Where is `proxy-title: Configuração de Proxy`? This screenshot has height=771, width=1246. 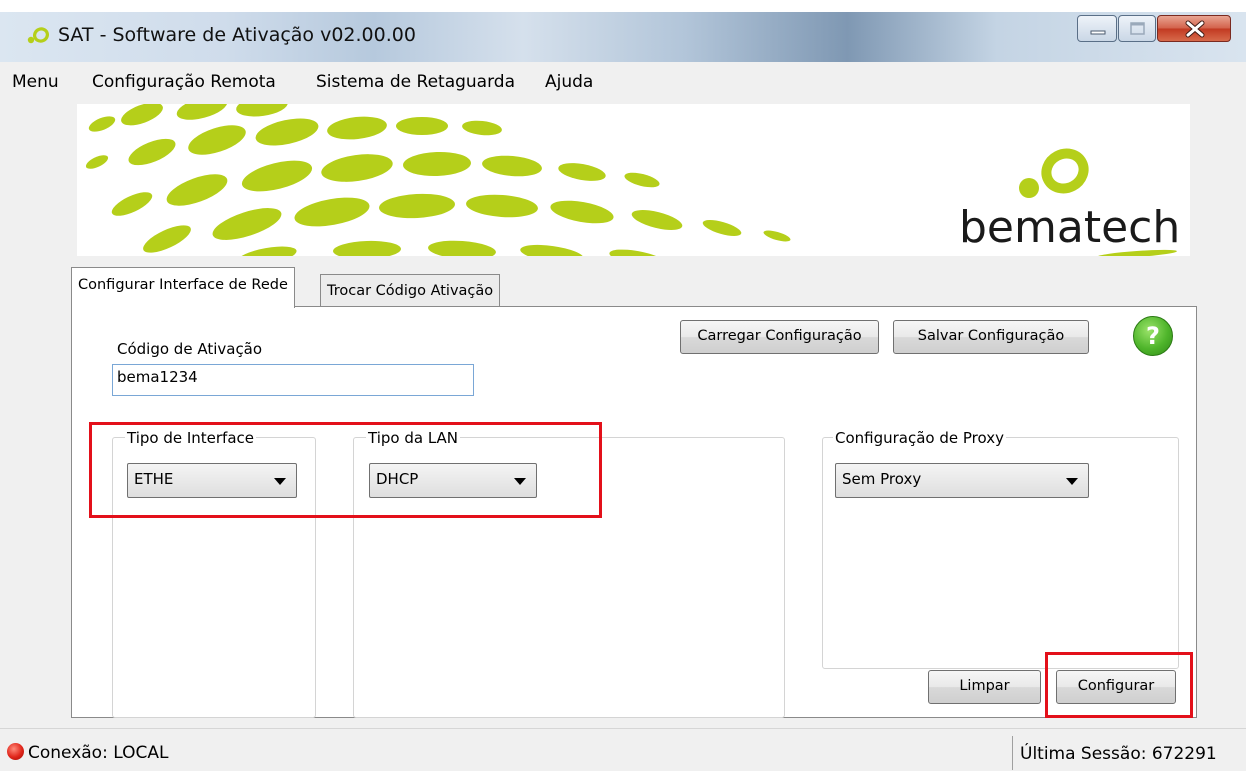
proxy-title: Configuração de Proxy is located at coordinates (919, 438).